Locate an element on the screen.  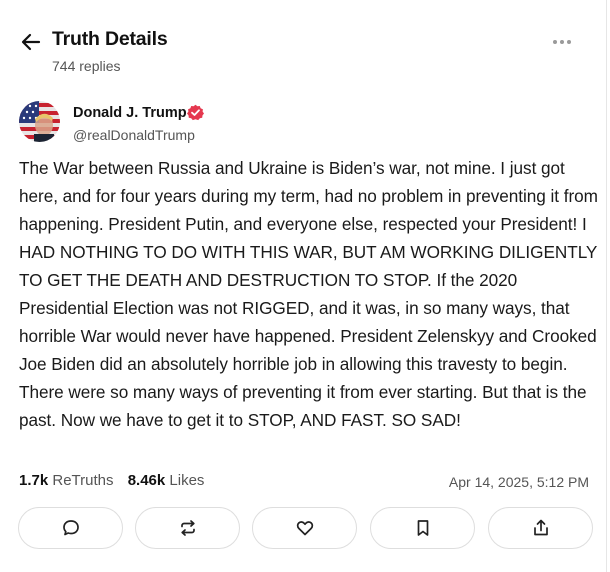
speech-bubble-icon is located at coordinates (70, 528).